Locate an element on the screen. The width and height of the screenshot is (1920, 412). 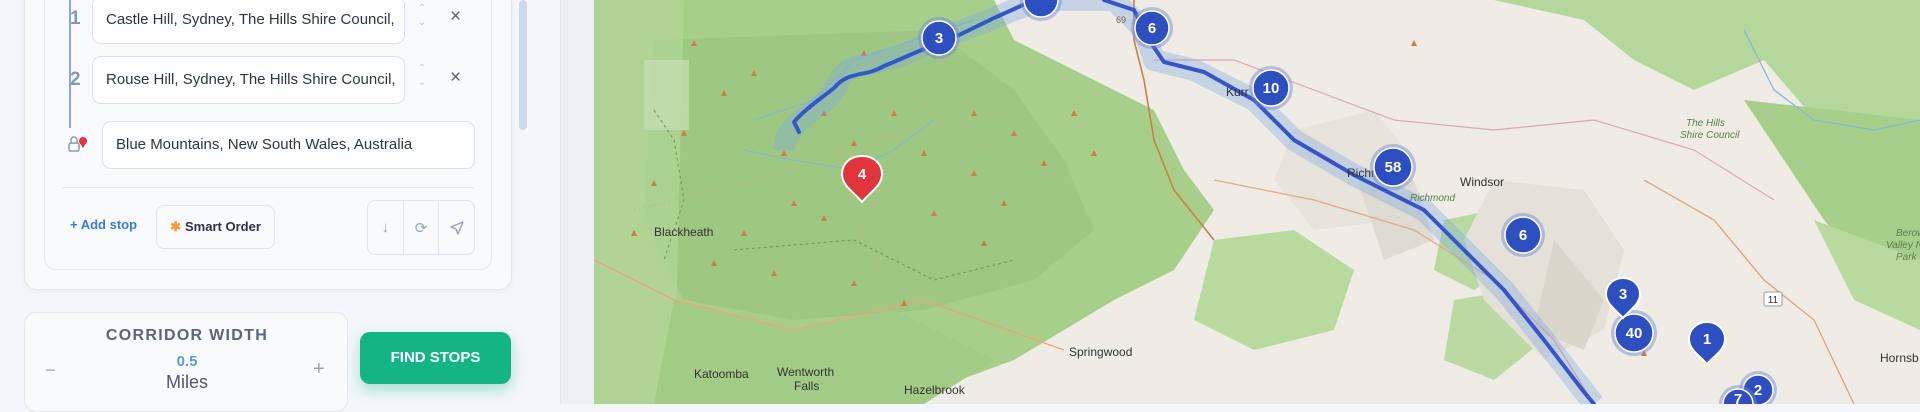
cluster-marker: 58 is located at coordinates (1393, 167).